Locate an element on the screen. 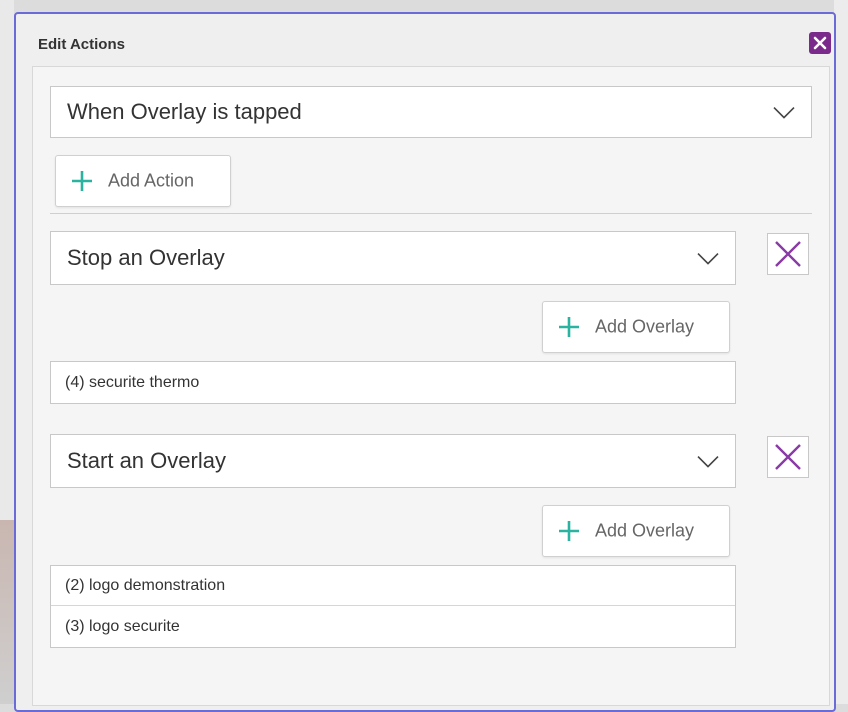 This screenshot has width=848, height=712. add-action-button: Add Action is located at coordinates (143, 181).